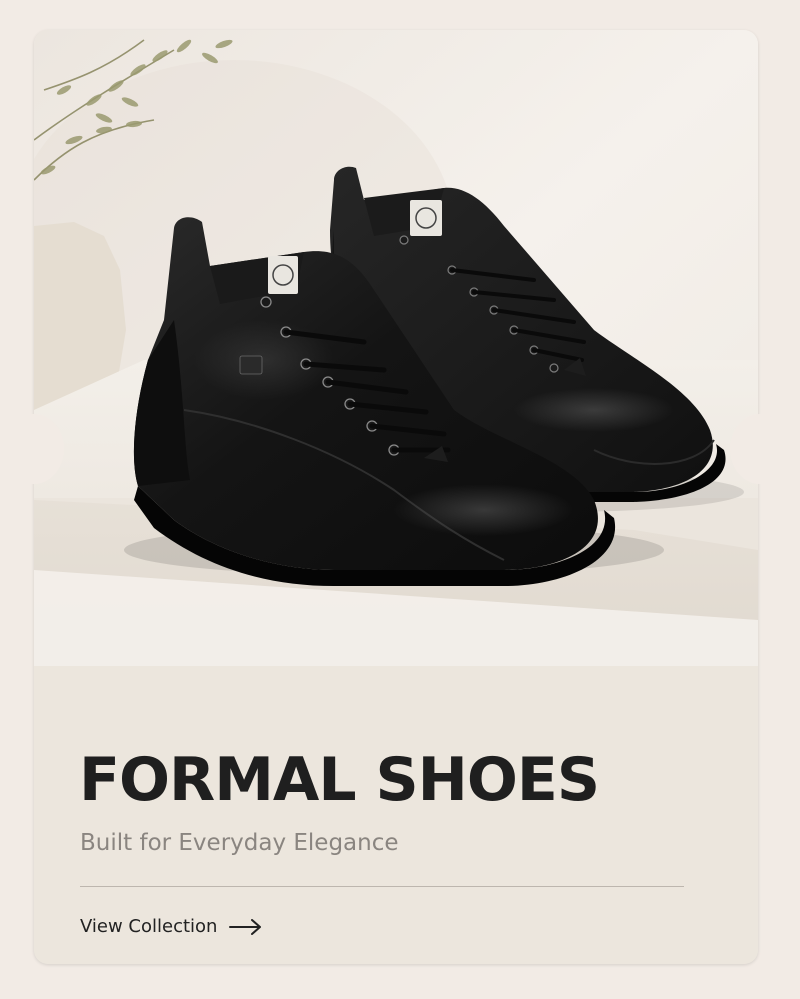  What do you see at coordinates (239, 843) in the screenshot?
I see `product-subtitle: Built for Everyday Elegance` at bounding box center [239, 843].